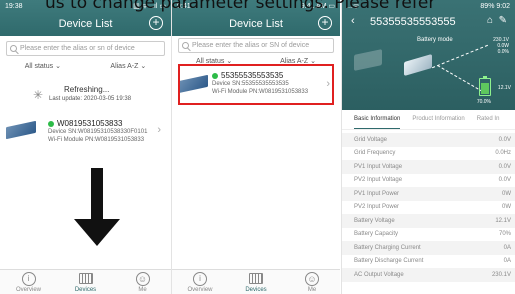 Image resolution: width=515 pixels, height=294 pixels. What do you see at coordinates (501, 274) in the screenshot?
I see `row-value: 230.1V` at bounding box center [501, 274].